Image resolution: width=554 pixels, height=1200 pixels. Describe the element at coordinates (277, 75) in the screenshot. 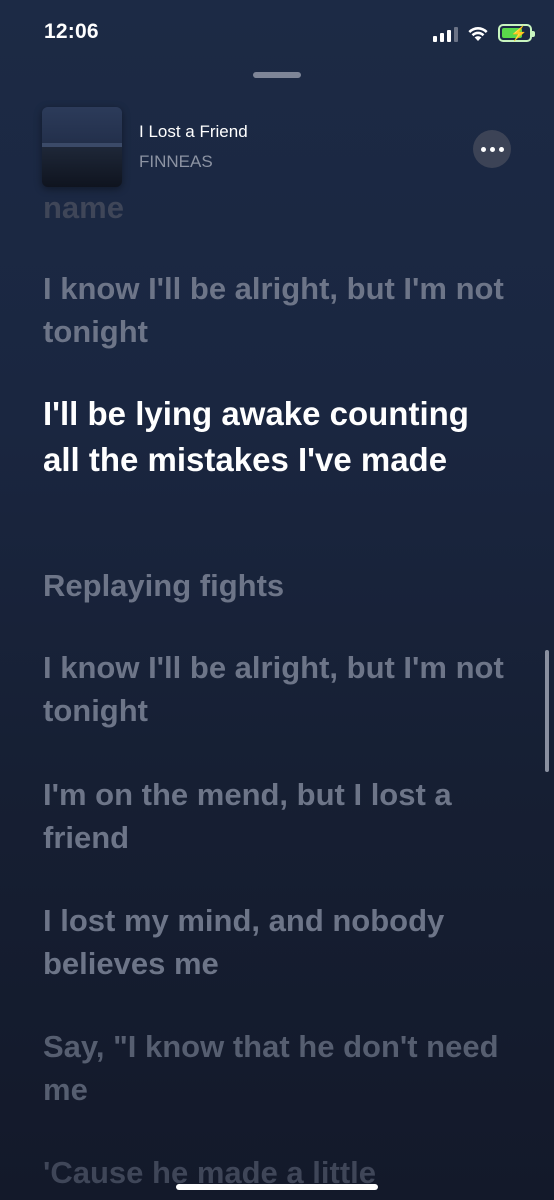

I see `sheet-grabber` at that location.